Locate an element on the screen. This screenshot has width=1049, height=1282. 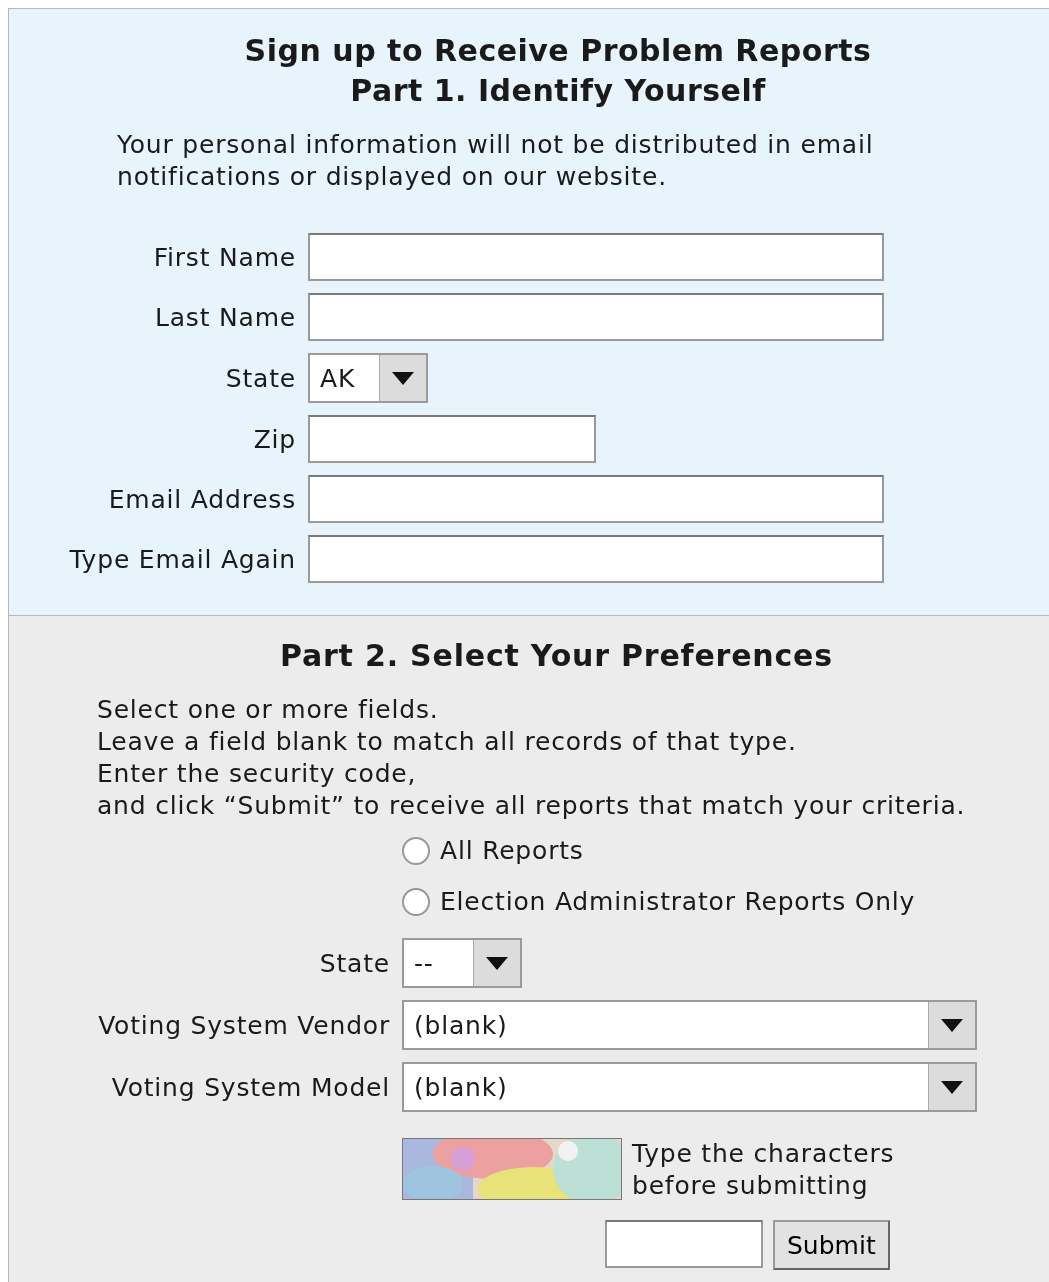
instructions: Select one or more fields. Leave a field blank to match all records of that type. Enter the security code, and click “Submit” to receive all reports that match your criteria. is located at coordinates (532, 758).